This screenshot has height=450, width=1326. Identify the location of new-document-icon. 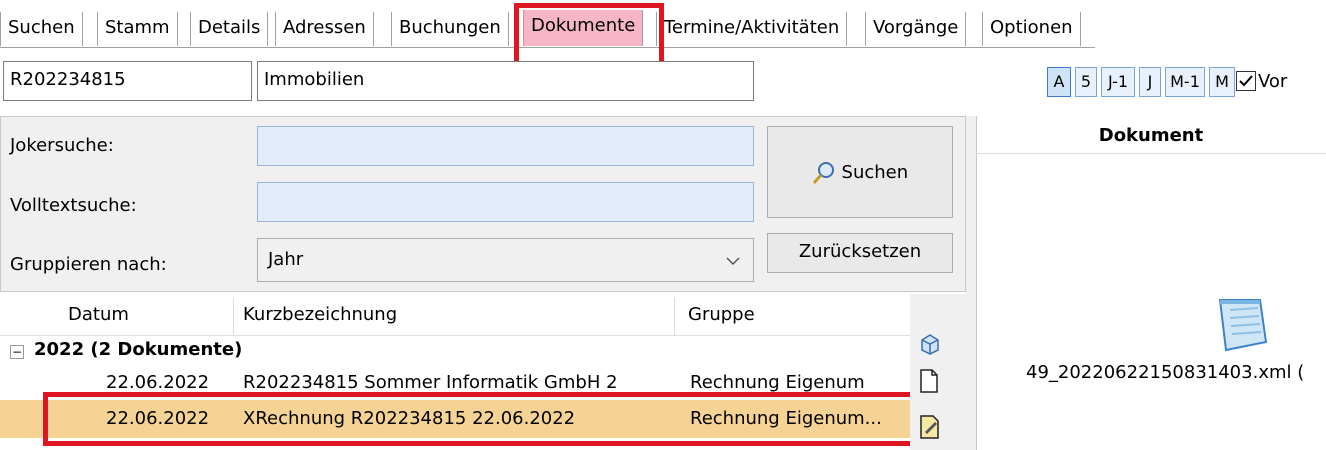
(929, 383).